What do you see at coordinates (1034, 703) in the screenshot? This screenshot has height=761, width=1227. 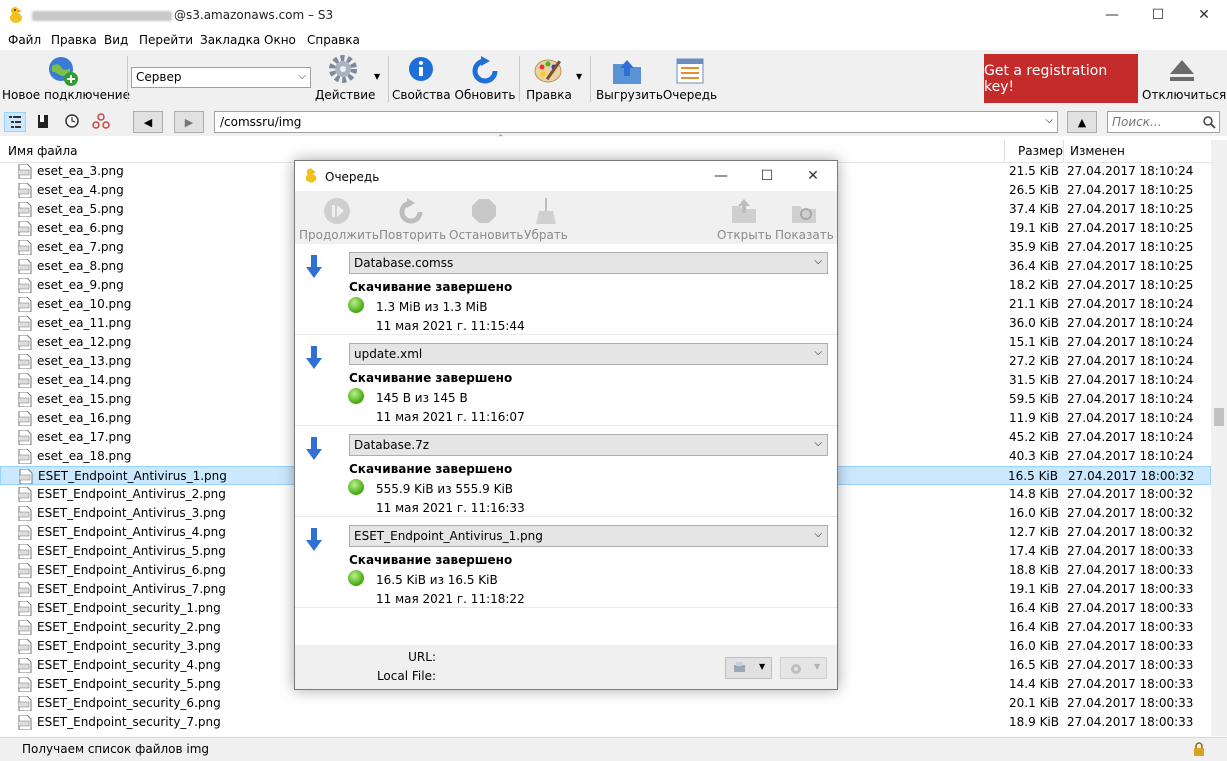 I see `file-size: 20.1 KiB` at bounding box center [1034, 703].